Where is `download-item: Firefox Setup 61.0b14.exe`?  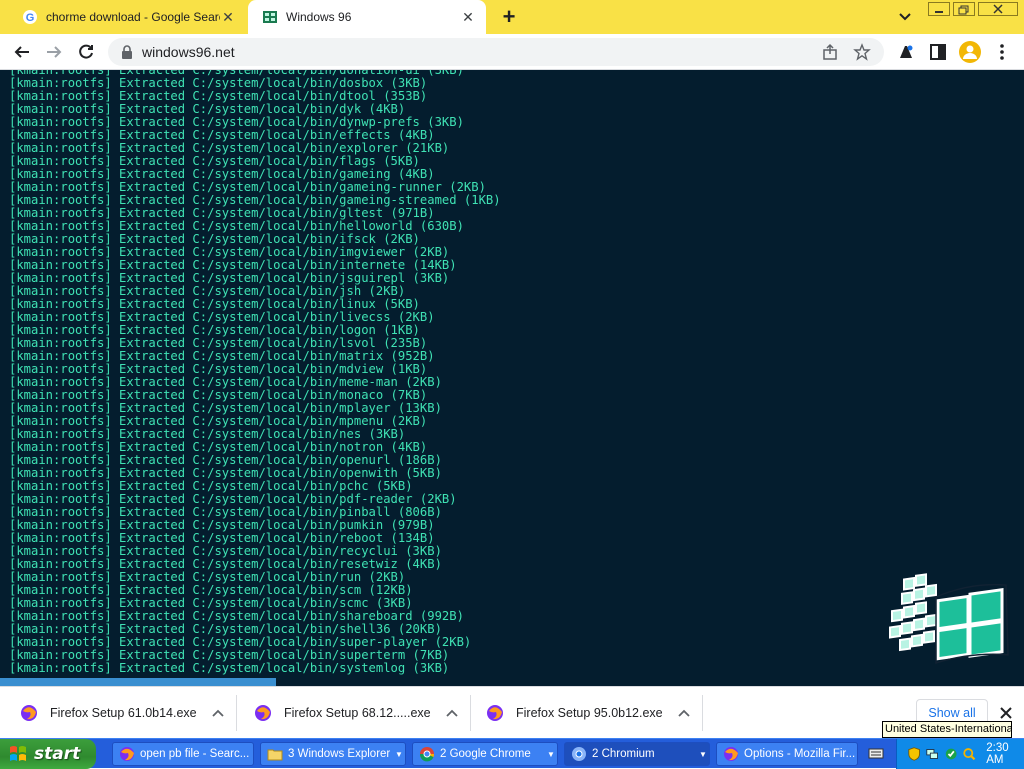
download-item: Firefox Setup 61.0b14.exe is located at coordinates (113, 713).